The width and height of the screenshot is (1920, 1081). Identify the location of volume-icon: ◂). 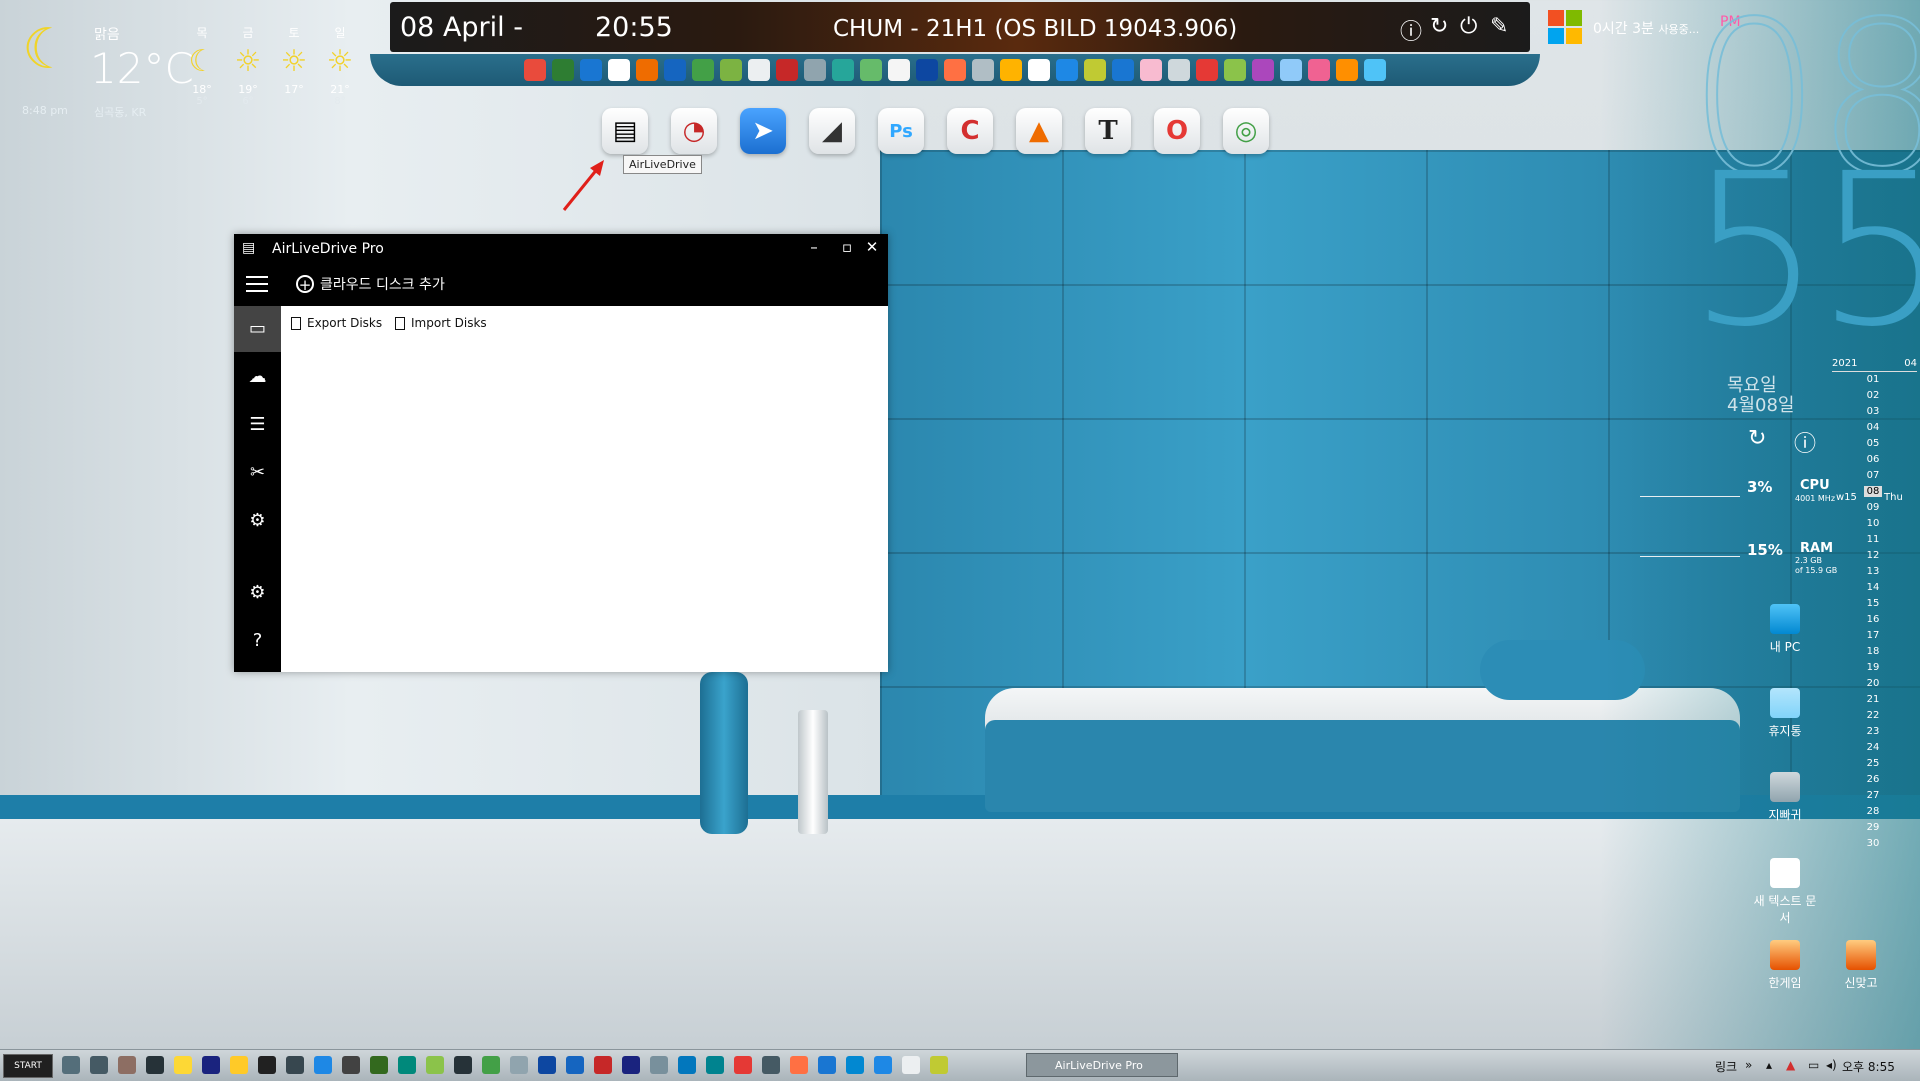
(1831, 1065).